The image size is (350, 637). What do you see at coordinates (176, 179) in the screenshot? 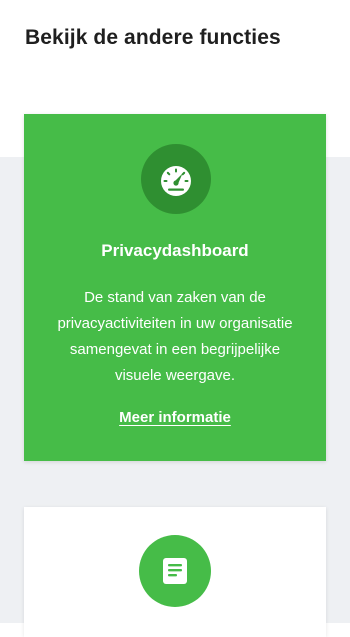
I see `speedometer-icon` at bounding box center [176, 179].